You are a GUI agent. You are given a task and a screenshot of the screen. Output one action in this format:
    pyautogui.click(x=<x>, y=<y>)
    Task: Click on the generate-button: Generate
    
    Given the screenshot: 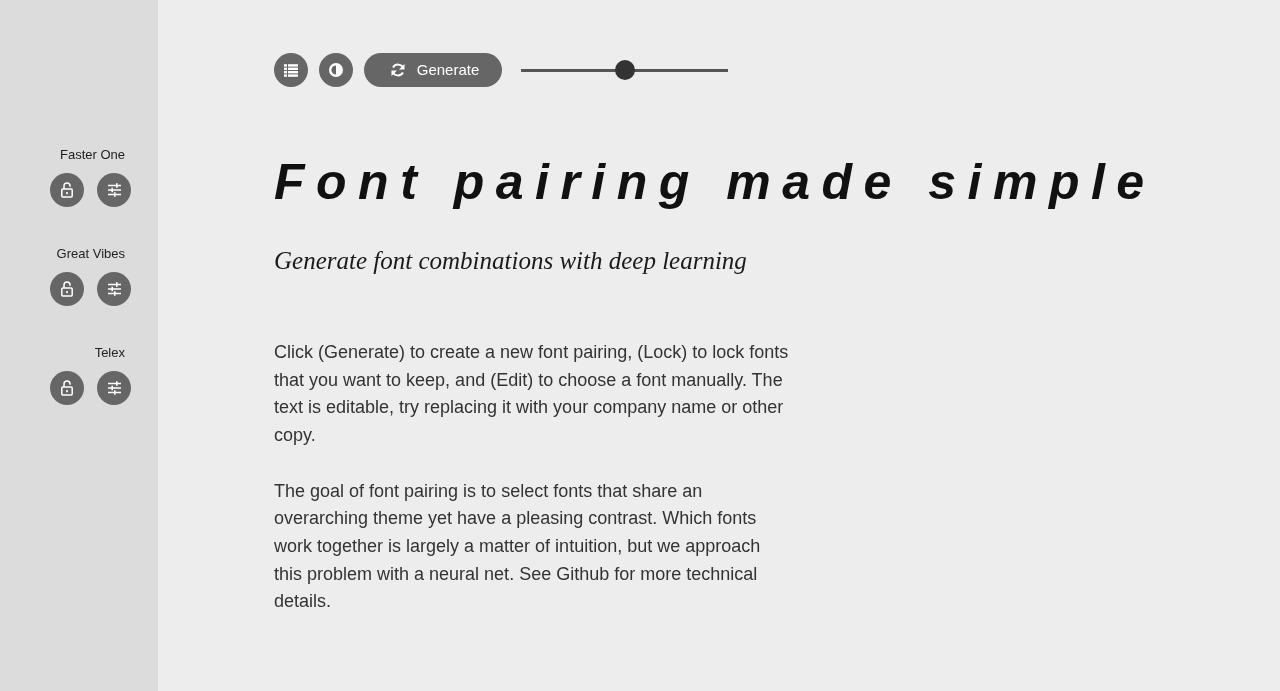 What is the action you would take?
    pyautogui.click(x=433, y=70)
    